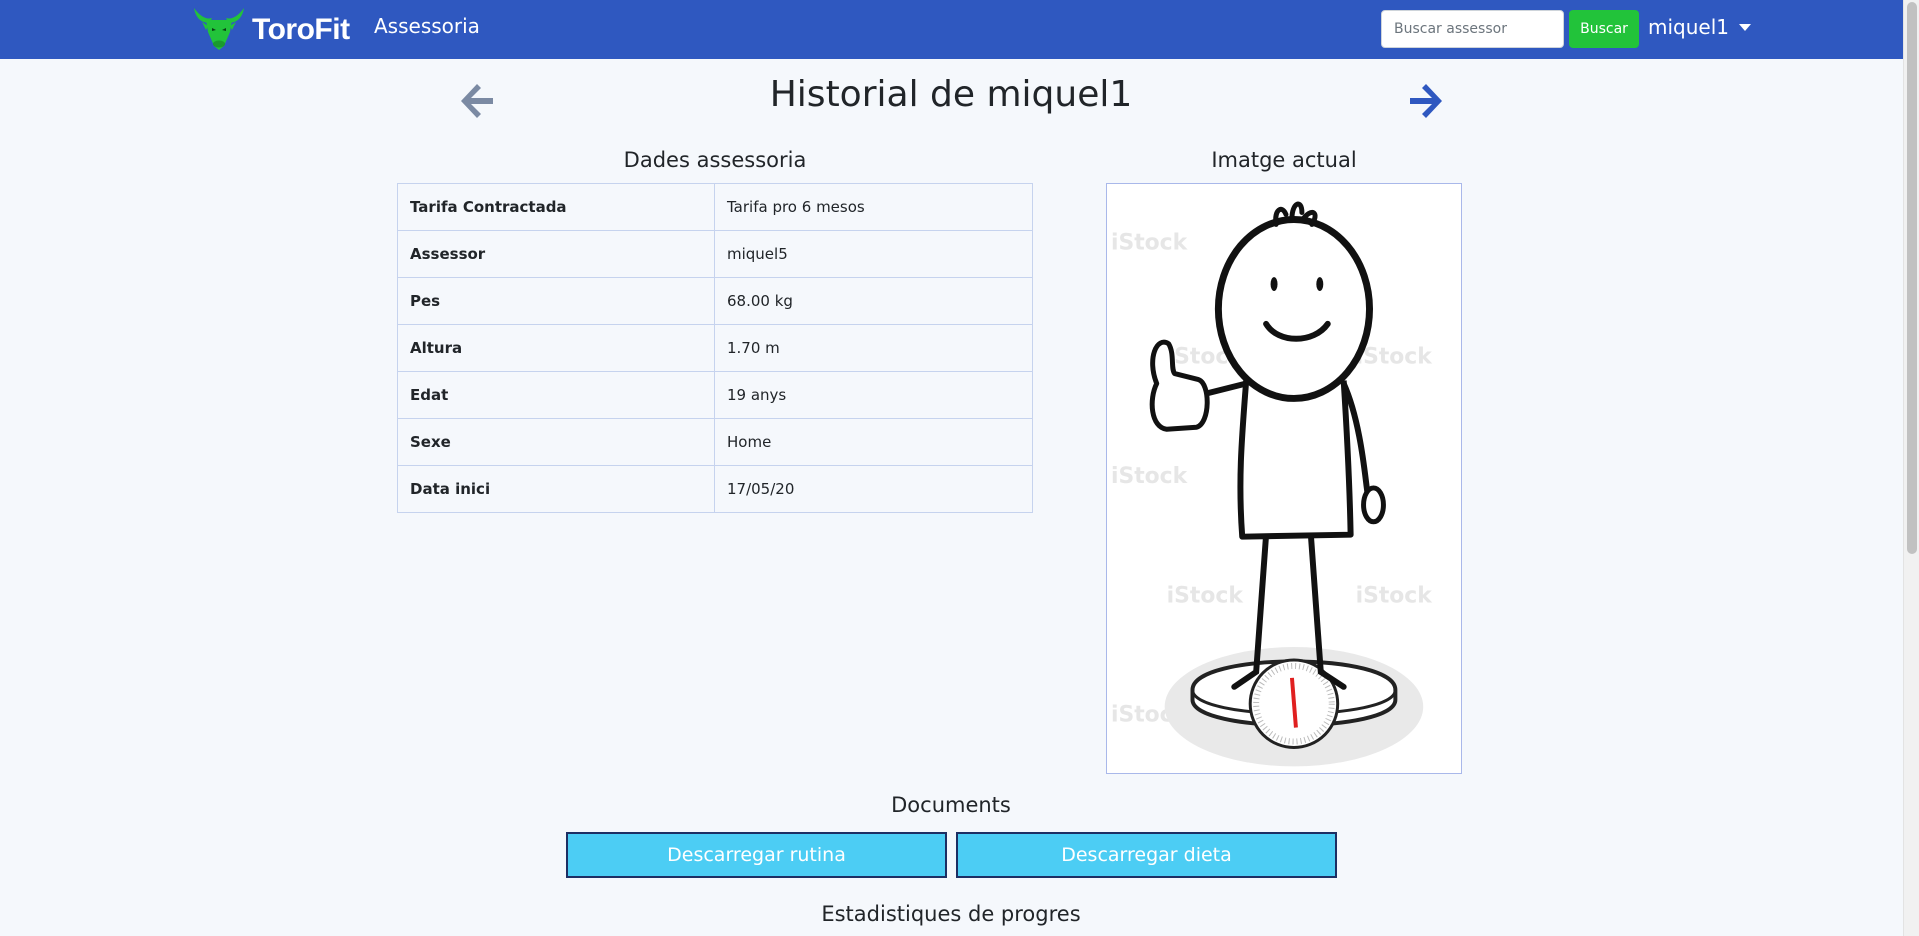  I want to click on download-diet-button: Descarregar dieta, so click(1146, 855).